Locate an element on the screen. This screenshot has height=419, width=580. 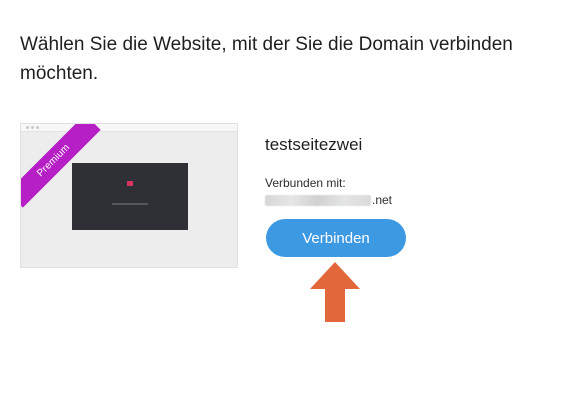
site-name: testseitezwei is located at coordinates (314, 144).